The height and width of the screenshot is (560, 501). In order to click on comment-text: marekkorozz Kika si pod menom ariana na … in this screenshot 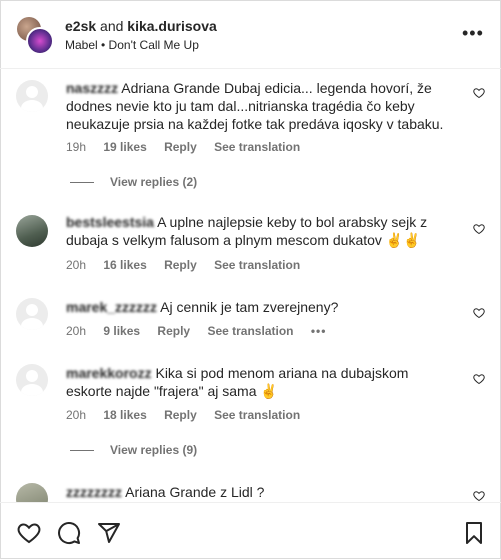, I will do `click(262, 382)`.